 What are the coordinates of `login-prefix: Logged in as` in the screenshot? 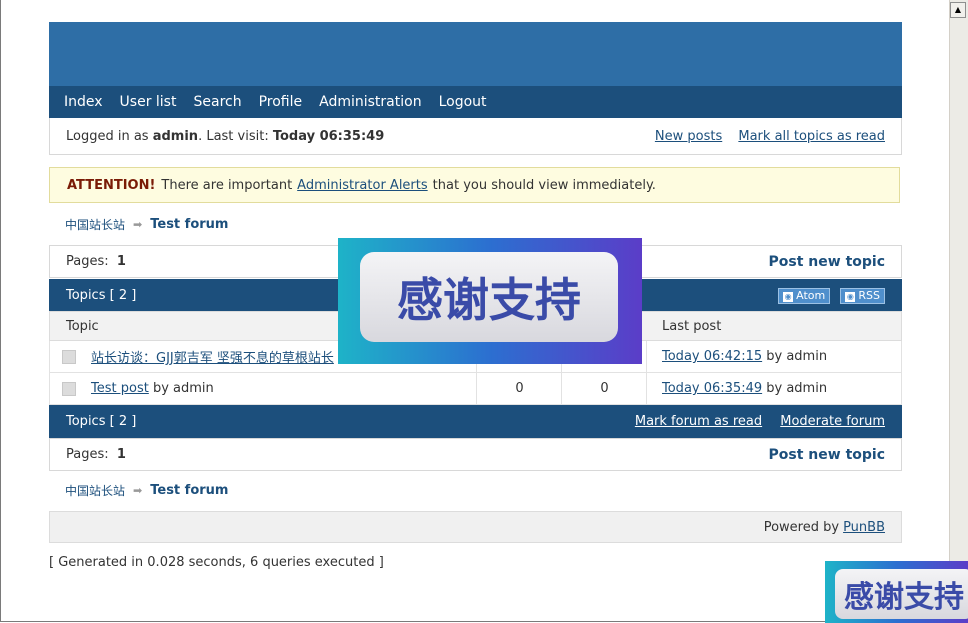 It's located at (109, 136).